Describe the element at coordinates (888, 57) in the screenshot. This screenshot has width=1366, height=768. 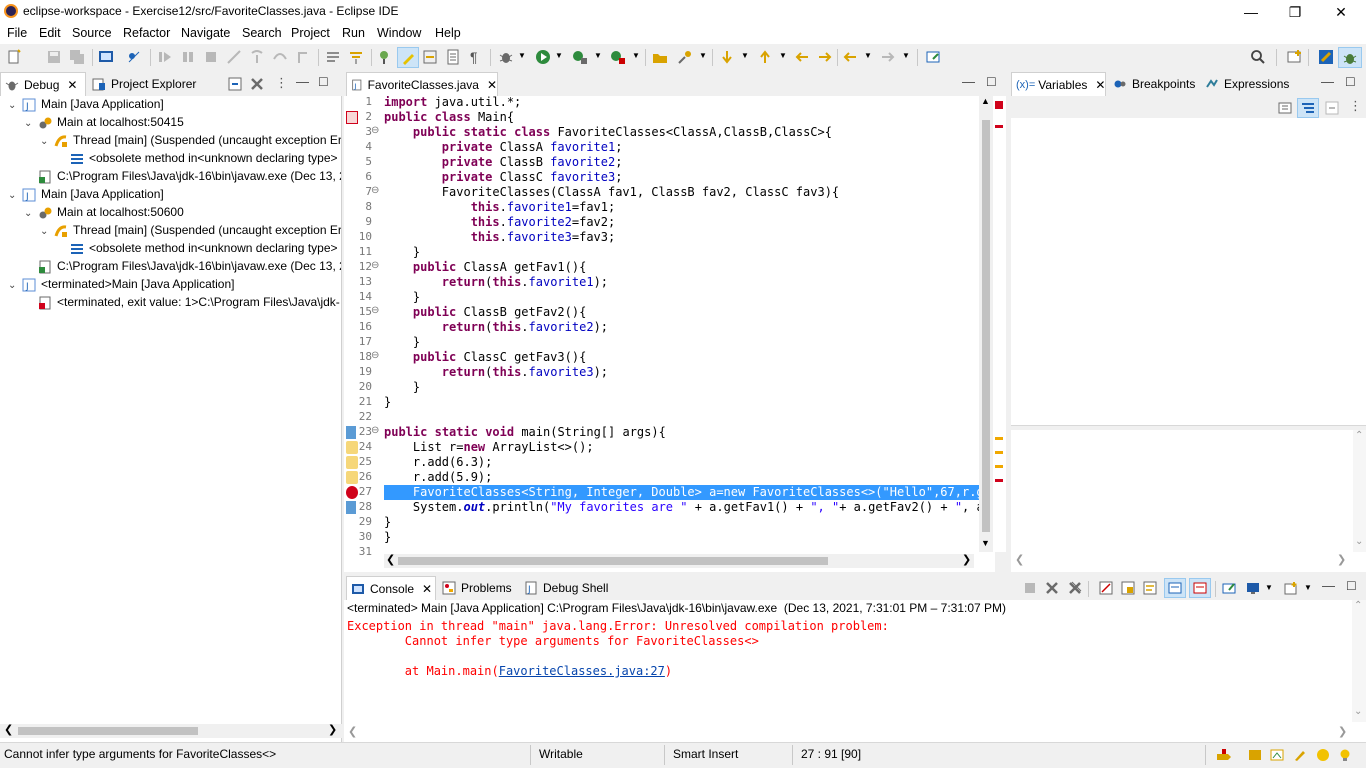
I see `forward-icon` at that location.